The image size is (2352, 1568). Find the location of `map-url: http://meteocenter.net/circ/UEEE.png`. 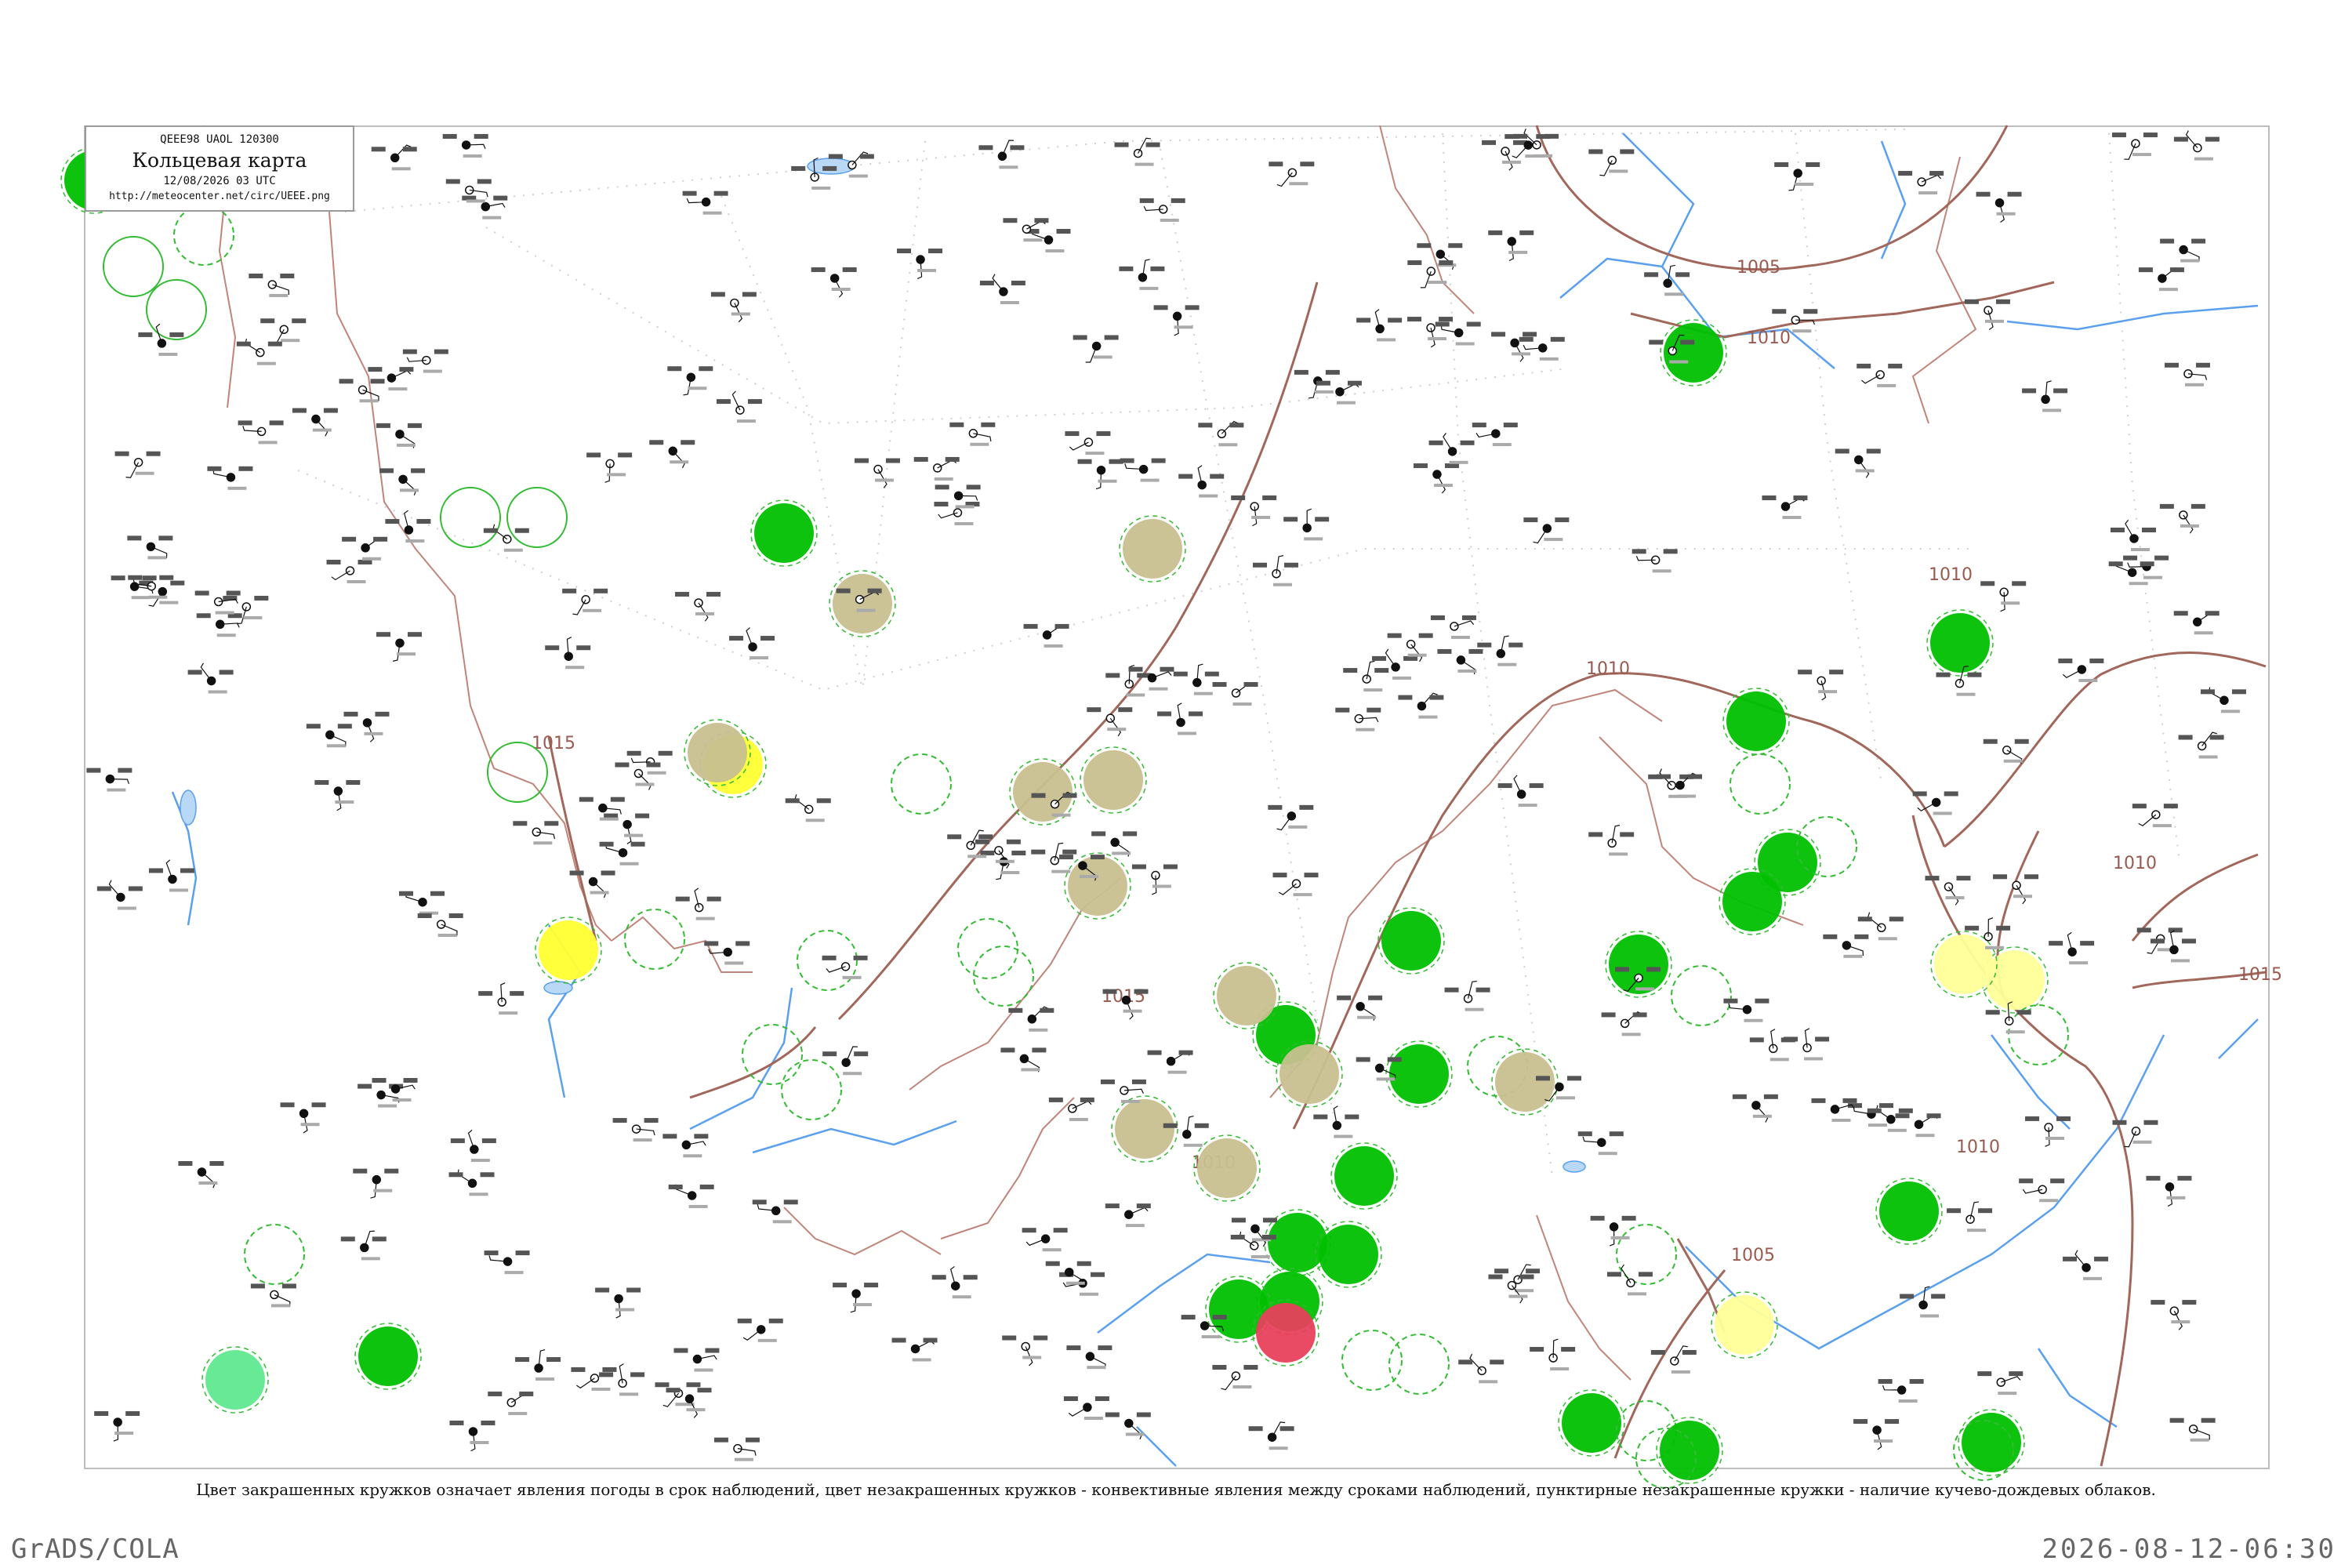

map-url: http://meteocenter.net/circ/UEEE.png is located at coordinates (219, 196).